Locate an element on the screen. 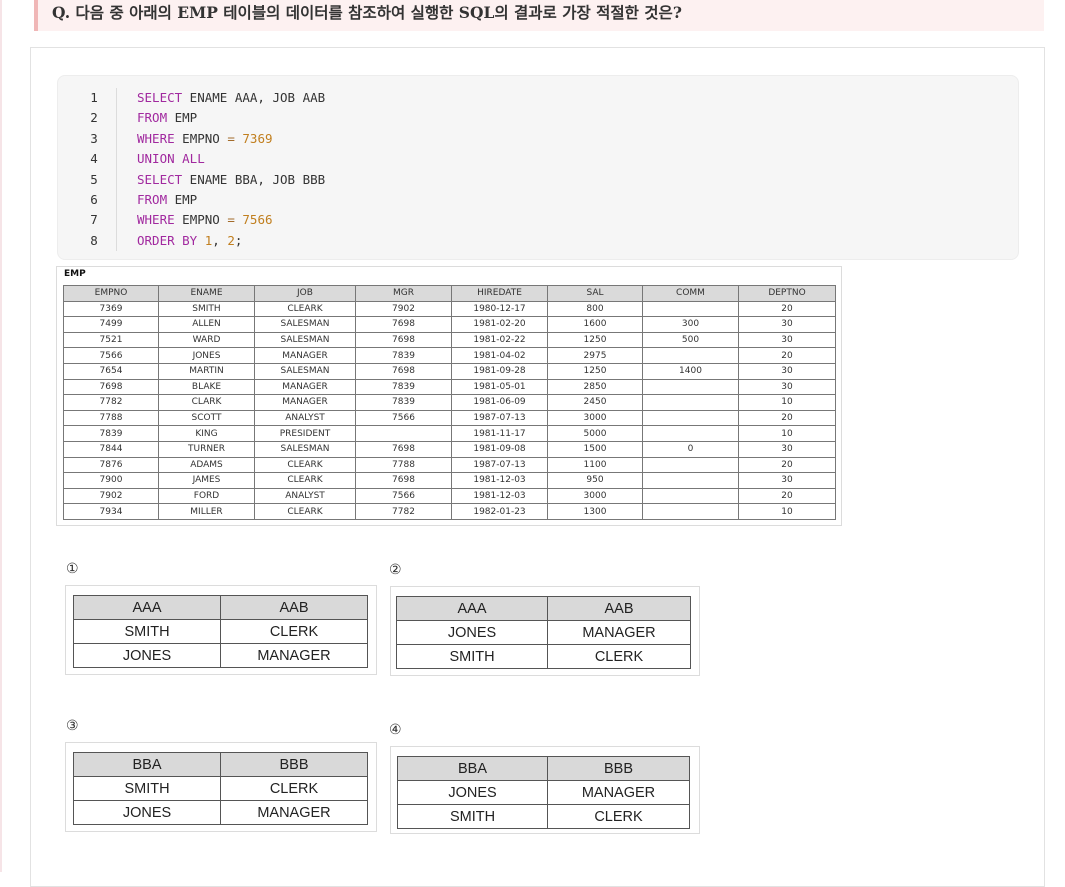 Image resolution: width=1065 pixels, height=887 pixels. sql-token: ENAME AAA, JOB AAB is located at coordinates (254, 97).